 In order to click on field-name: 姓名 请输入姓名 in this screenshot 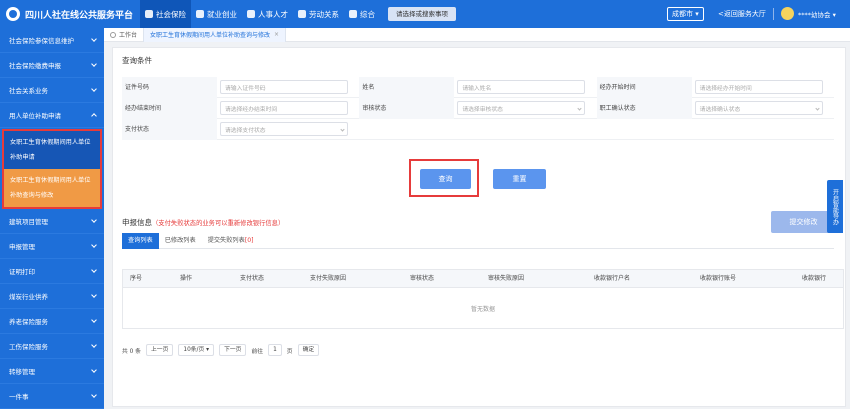, I will do `click(477, 87)`.